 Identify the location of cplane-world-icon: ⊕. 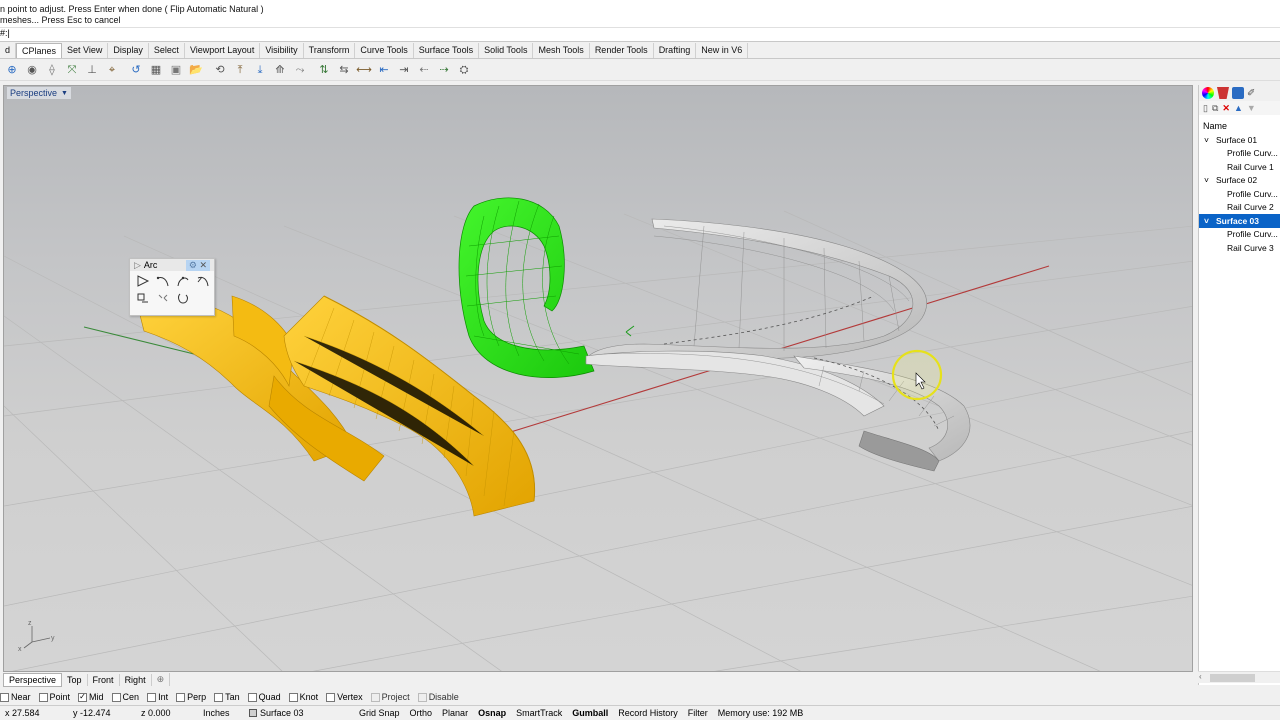
(12, 70).